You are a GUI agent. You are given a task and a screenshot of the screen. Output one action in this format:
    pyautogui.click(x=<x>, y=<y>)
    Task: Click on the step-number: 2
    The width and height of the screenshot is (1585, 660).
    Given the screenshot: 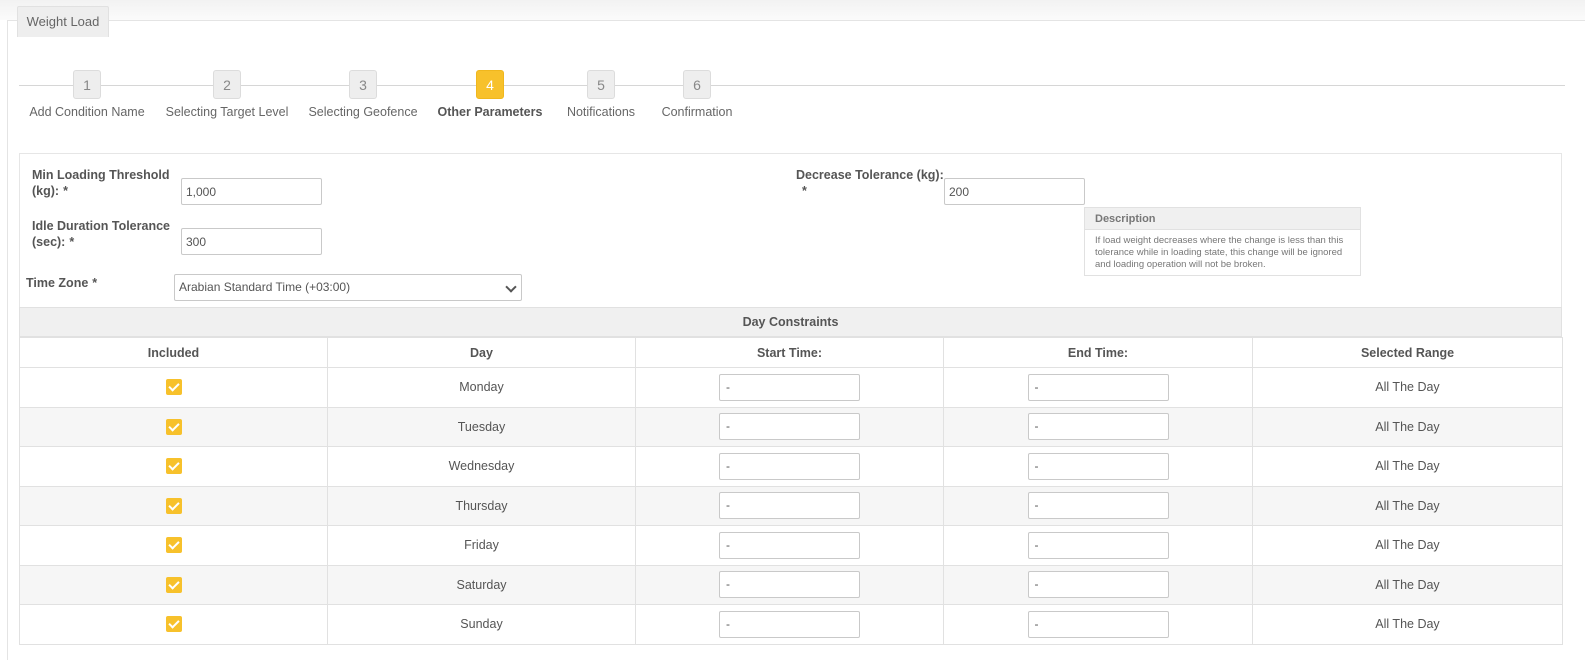 What is the action you would take?
    pyautogui.click(x=227, y=84)
    